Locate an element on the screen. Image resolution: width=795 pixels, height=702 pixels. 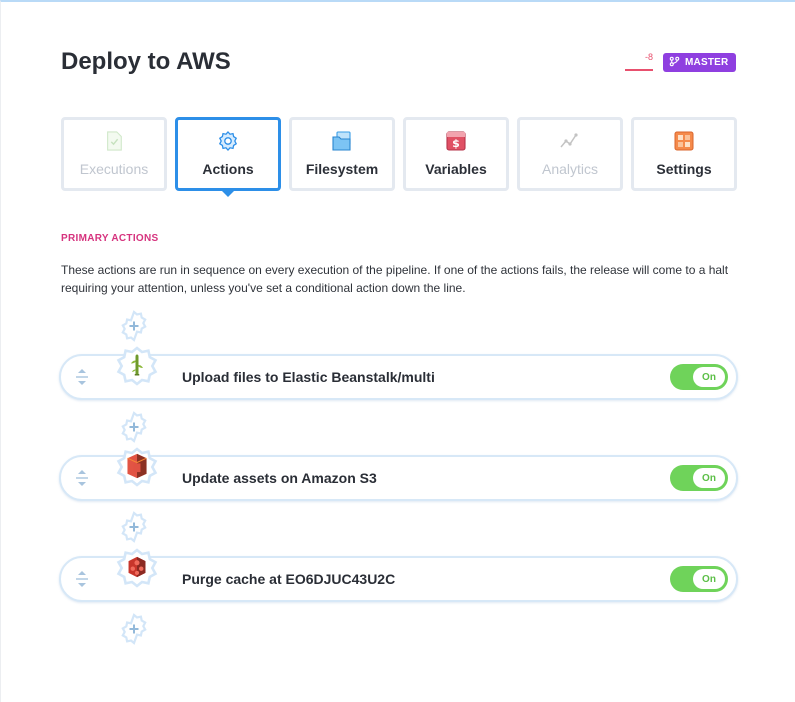
dollar-sign-icon: $ is located at coordinates (456, 141).